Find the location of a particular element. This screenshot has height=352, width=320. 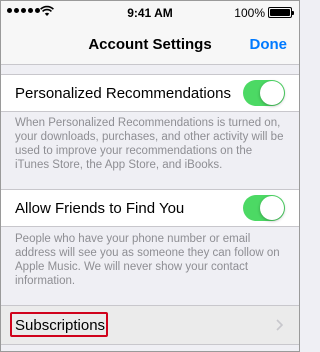

personalized-recommendations-row: Personalized Recommendations is located at coordinates (150, 93).